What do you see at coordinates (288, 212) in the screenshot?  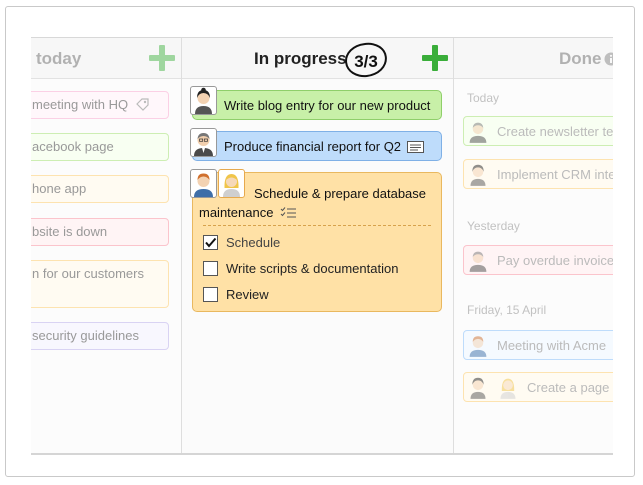 I see `checklist-icon` at bounding box center [288, 212].